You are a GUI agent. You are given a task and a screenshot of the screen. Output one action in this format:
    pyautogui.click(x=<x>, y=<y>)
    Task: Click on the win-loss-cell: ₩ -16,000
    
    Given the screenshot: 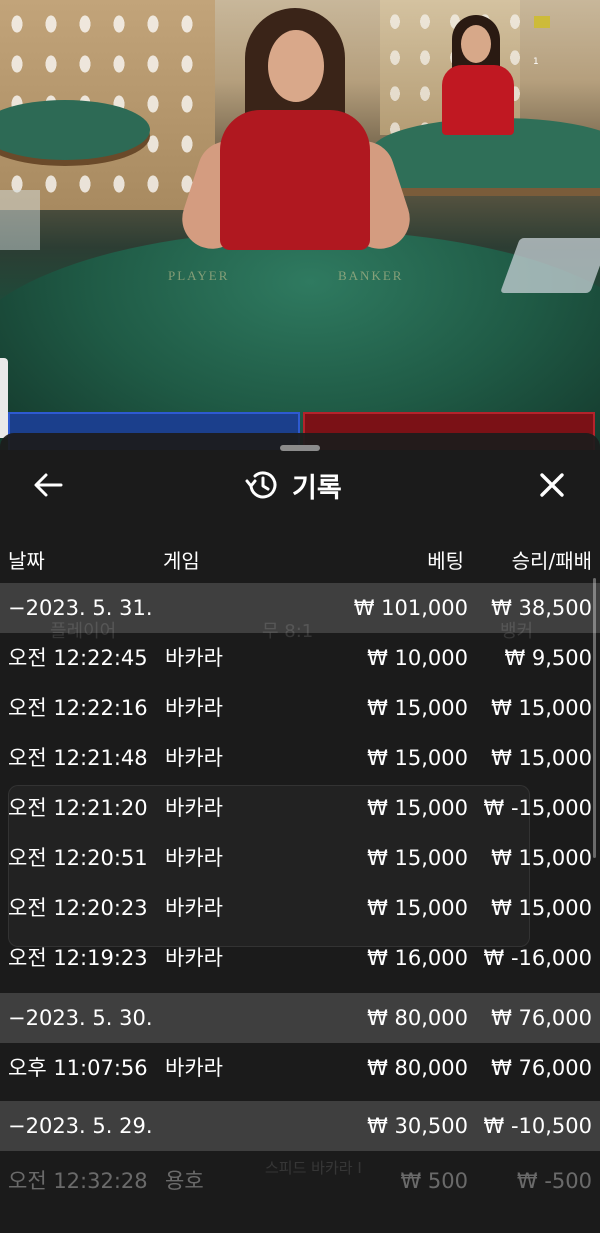 What is the action you would take?
    pyautogui.click(x=538, y=958)
    